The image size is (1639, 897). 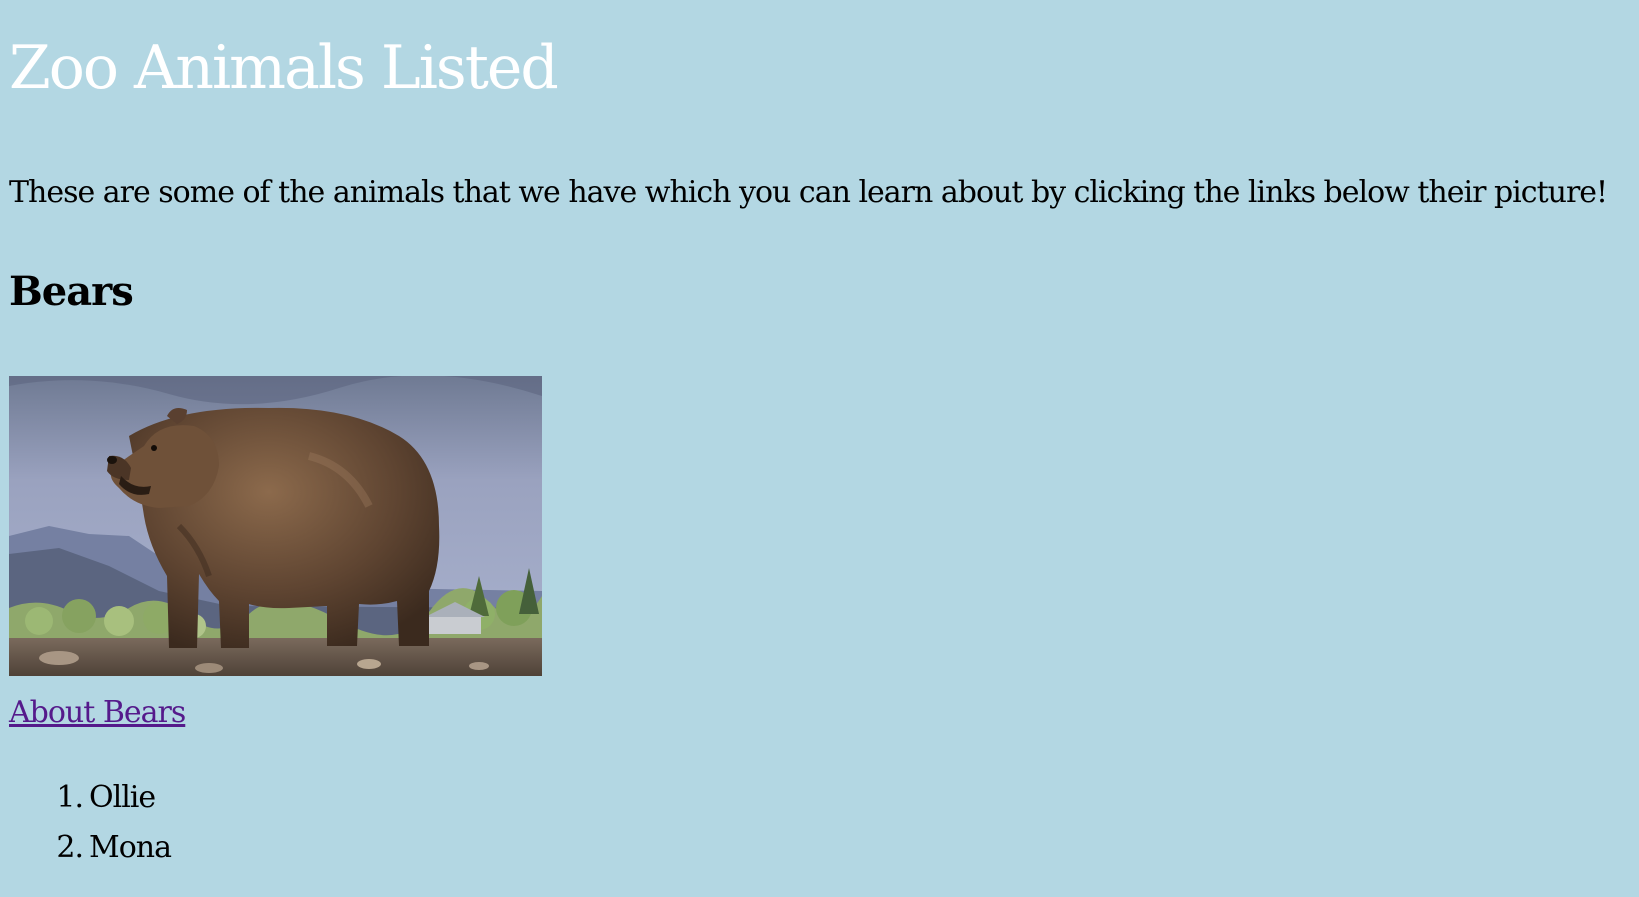 What do you see at coordinates (71, 291) in the screenshot?
I see `section-heading-bears: Bears` at bounding box center [71, 291].